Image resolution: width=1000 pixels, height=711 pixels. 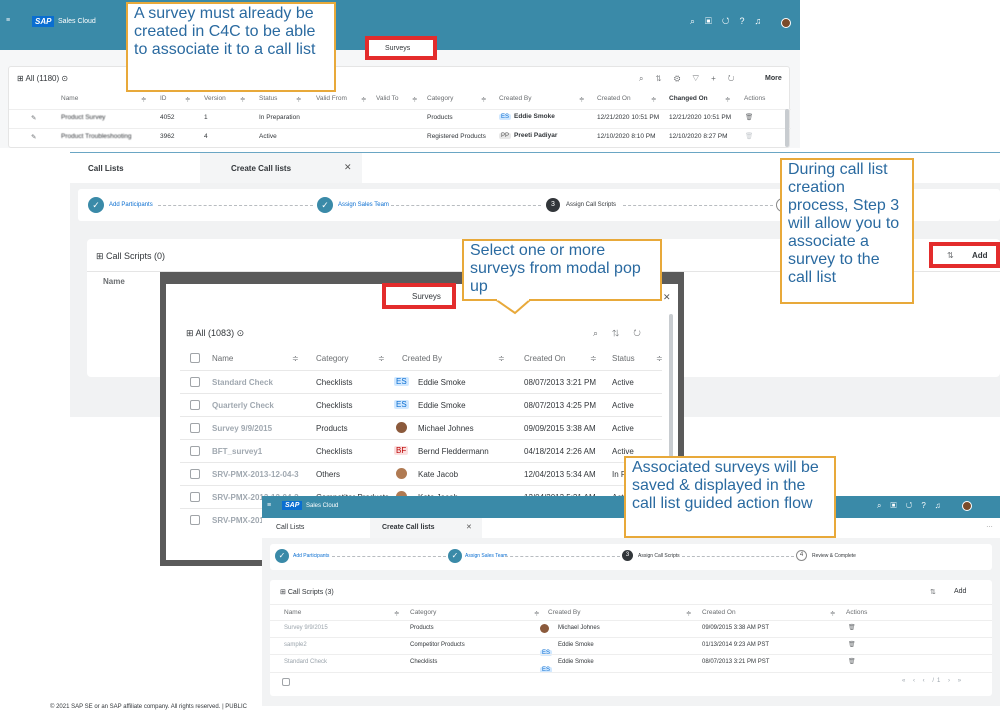 What do you see at coordinates (719, 78) in the screenshot?
I see `add-icon: +` at bounding box center [719, 78].